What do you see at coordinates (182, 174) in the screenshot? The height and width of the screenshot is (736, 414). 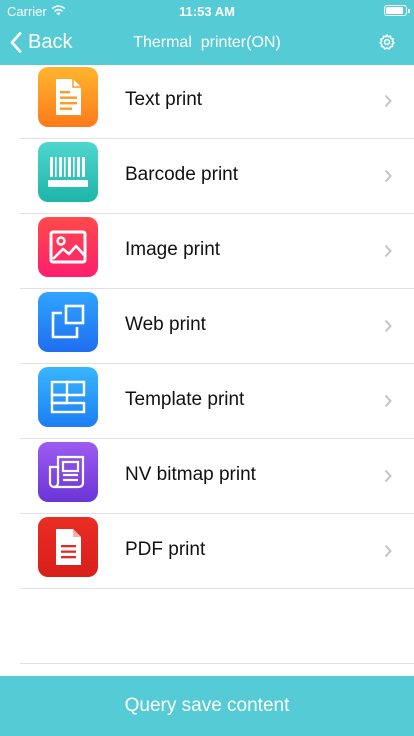 I see `list-item-label: Barcode print` at bounding box center [182, 174].